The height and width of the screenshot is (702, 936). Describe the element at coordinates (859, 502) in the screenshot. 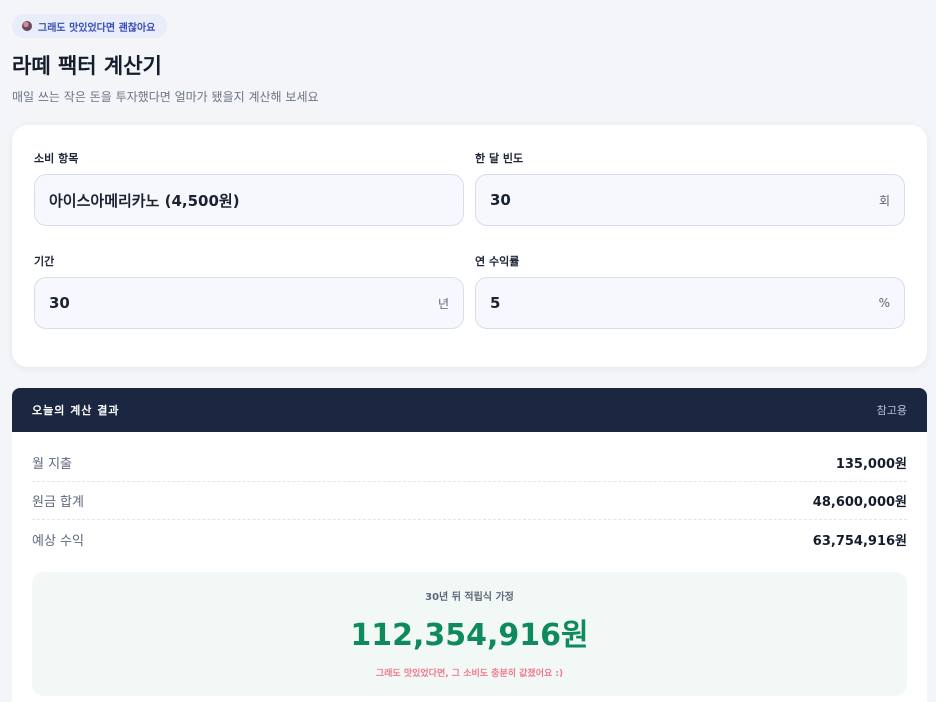

I see `row-value: 48,600,000원` at that location.